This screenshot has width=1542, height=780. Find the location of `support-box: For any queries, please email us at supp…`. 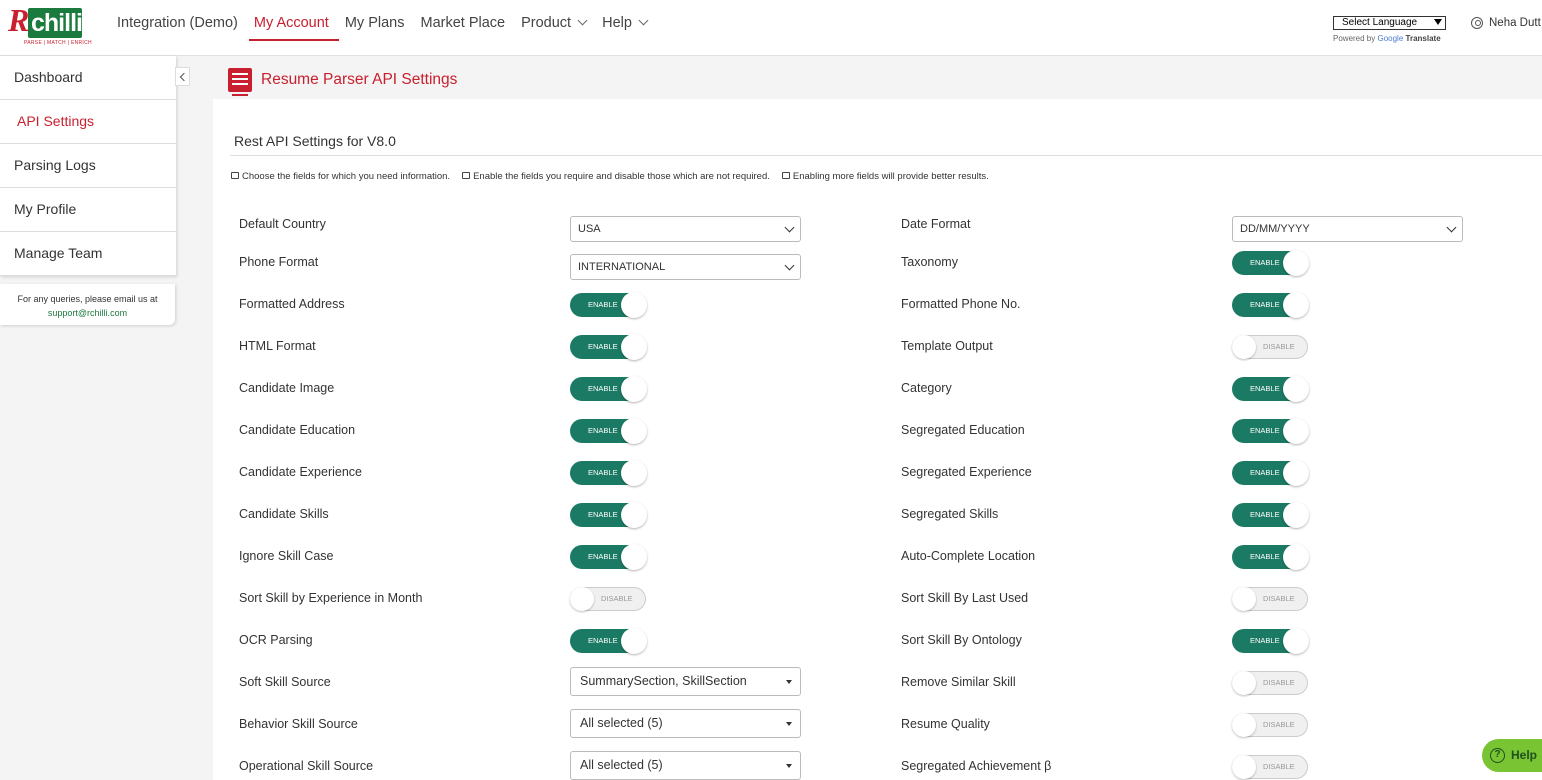

support-box: For any queries, please email us at supp… is located at coordinates (87, 304).